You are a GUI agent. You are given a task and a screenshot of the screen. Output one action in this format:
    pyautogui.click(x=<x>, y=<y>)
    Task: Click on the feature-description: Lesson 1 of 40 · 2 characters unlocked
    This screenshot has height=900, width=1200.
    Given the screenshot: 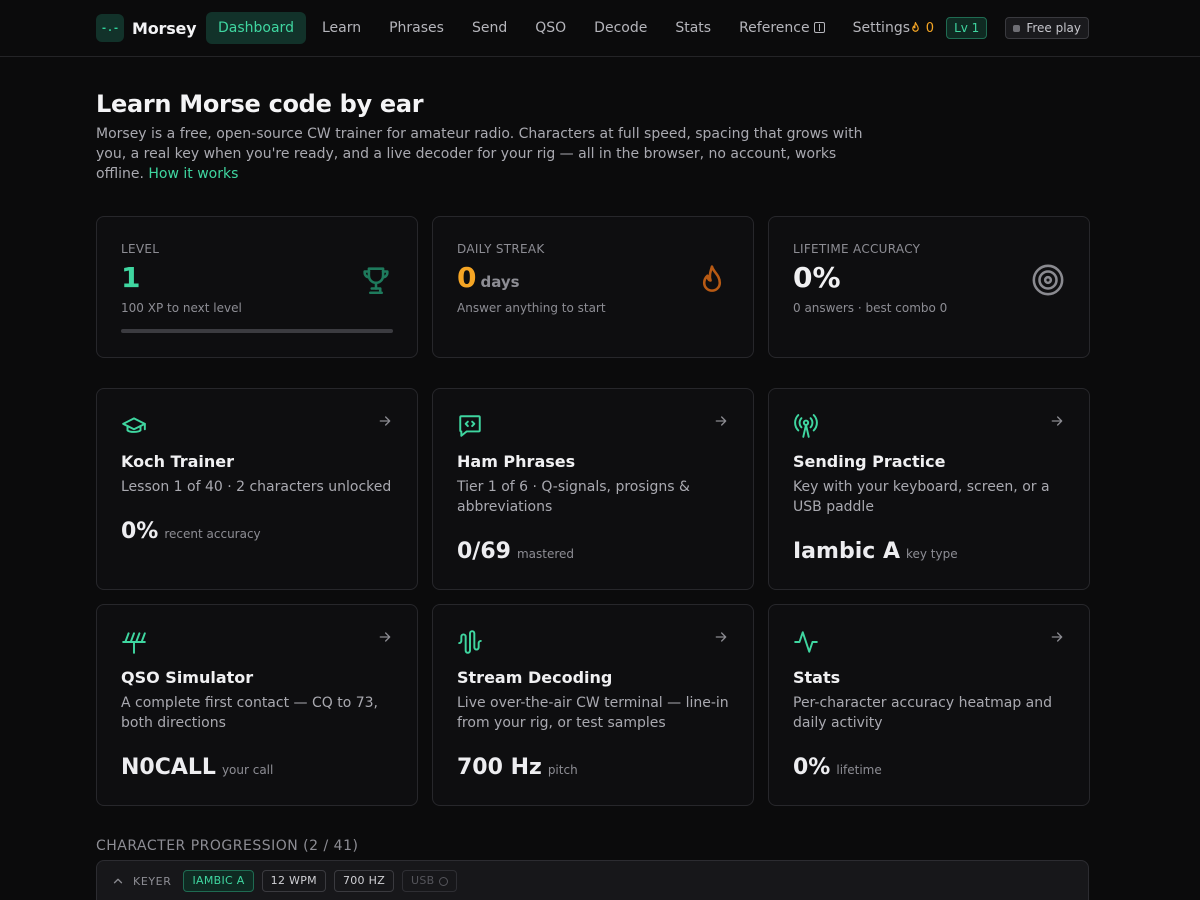 What is the action you would take?
    pyautogui.click(x=256, y=487)
    